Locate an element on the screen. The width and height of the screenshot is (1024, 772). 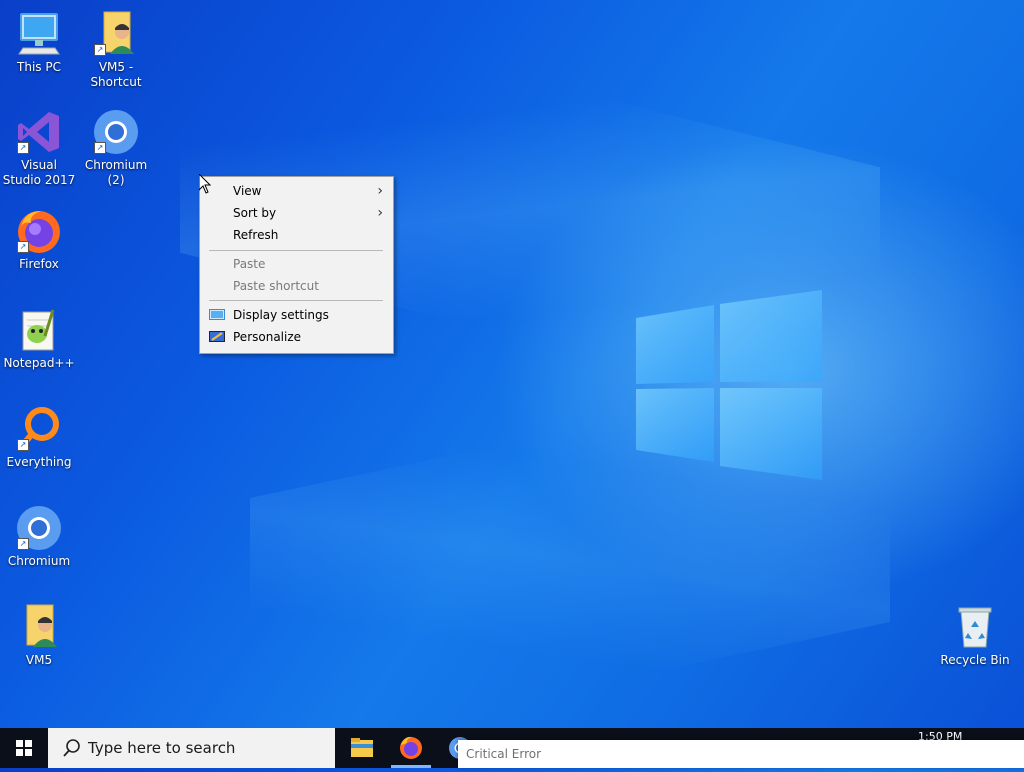
desktop-icon-label: VM5 is located at coordinates (39, 660).